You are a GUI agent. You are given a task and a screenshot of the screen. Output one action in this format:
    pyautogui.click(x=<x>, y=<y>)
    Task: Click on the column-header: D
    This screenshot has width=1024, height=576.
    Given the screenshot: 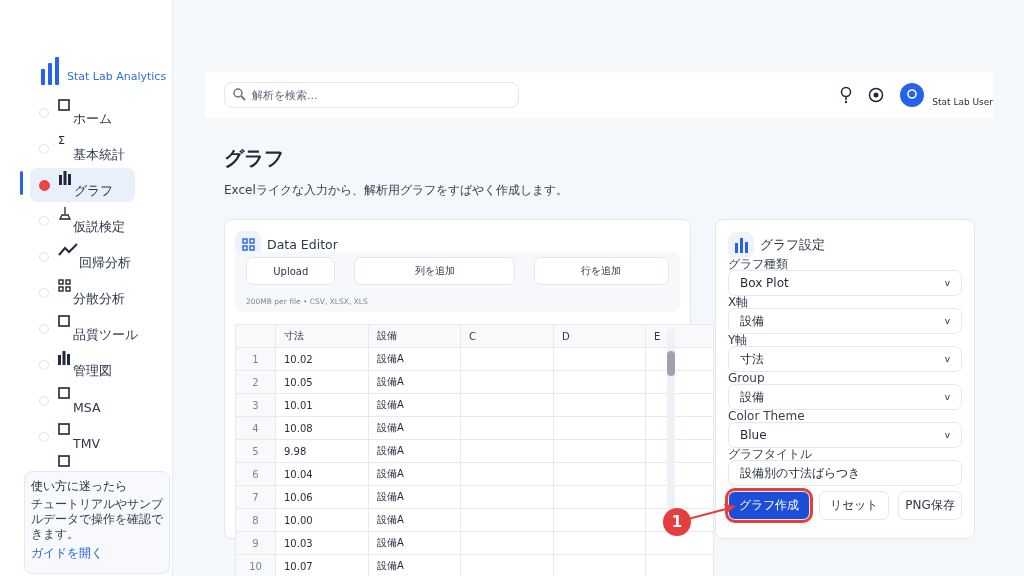 What is the action you would take?
    pyautogui.click(x=599, y=336)
    